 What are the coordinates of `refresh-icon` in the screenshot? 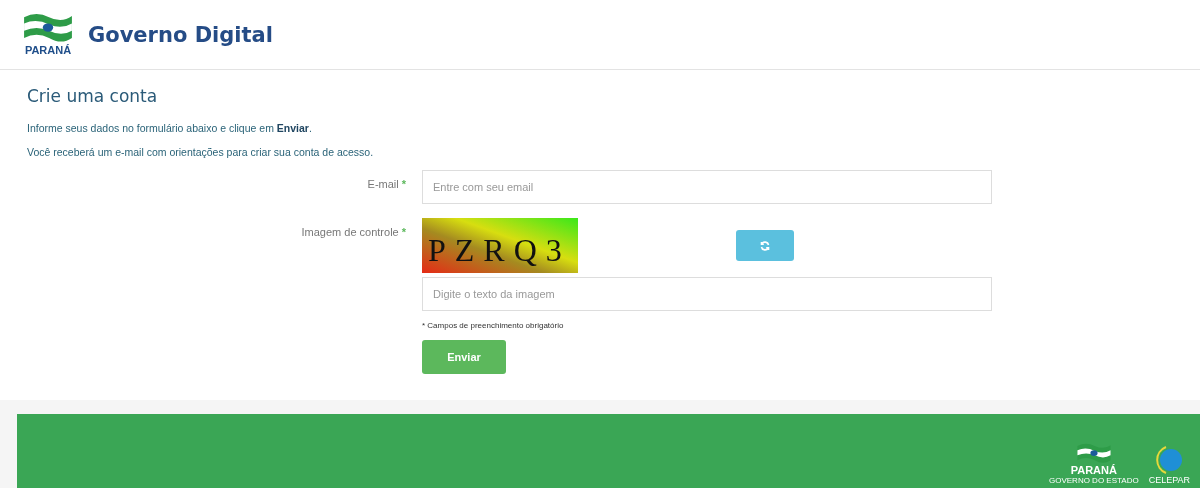 It's located at (765, 245).